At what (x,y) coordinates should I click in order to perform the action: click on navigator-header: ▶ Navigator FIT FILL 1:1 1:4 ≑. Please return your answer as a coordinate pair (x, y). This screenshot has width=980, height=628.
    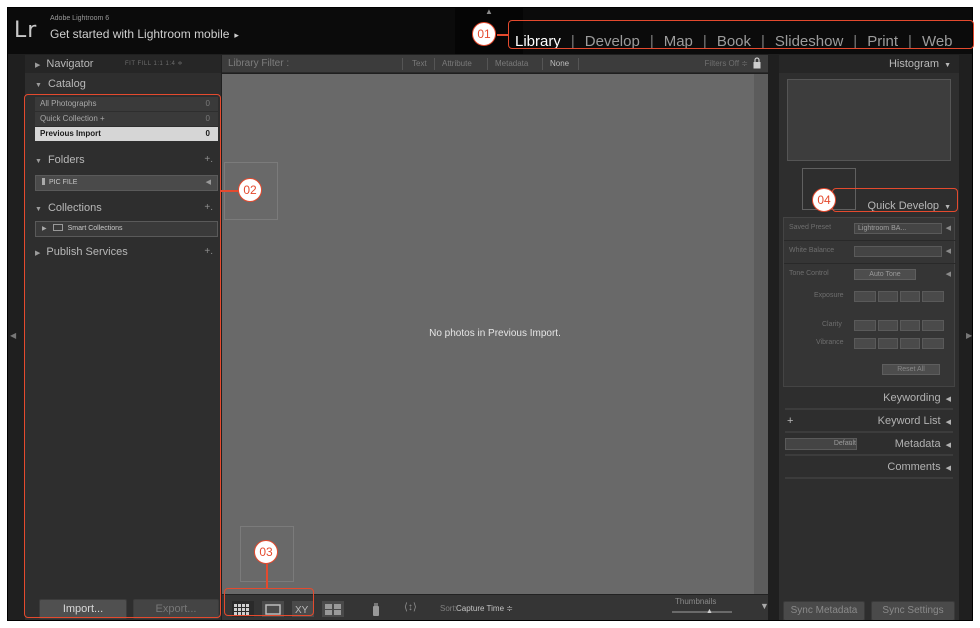
    Looking at the image, I should click on (123, 64).